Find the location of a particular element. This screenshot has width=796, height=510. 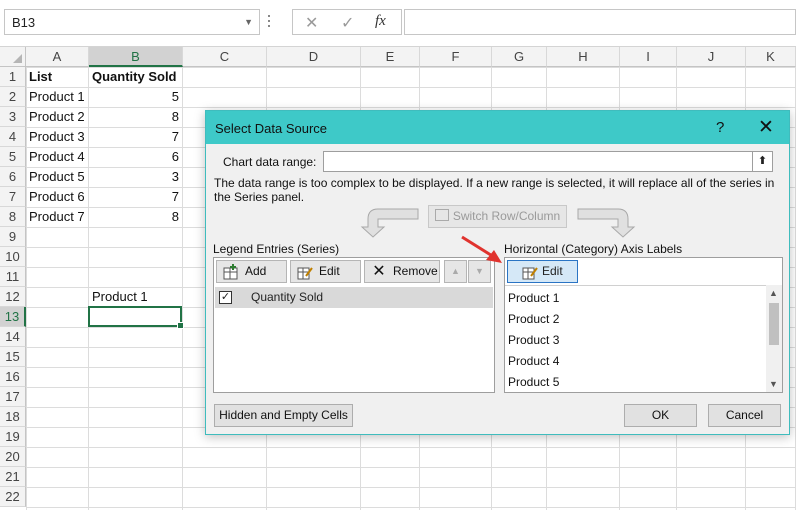

axis-list-scrollbar: ▲ ▼ is located at coordinates (774, 338).